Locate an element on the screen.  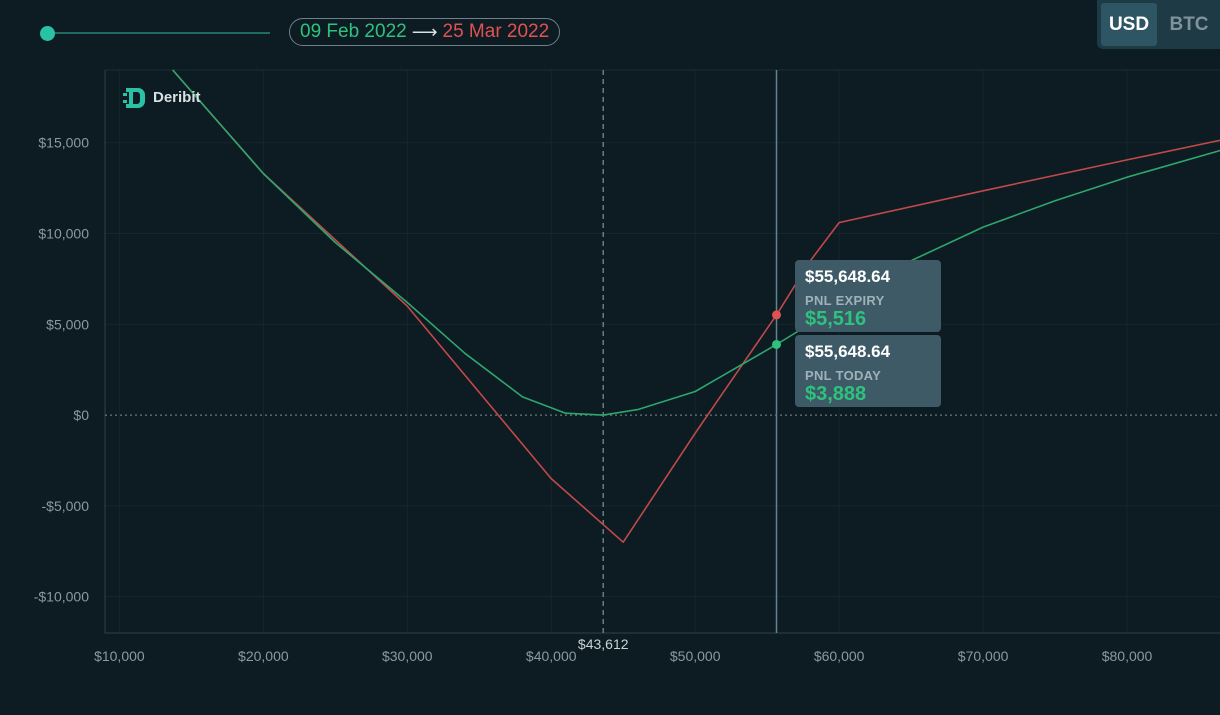
series-dot-pnl_expiry is located at coordinates (777, 315).